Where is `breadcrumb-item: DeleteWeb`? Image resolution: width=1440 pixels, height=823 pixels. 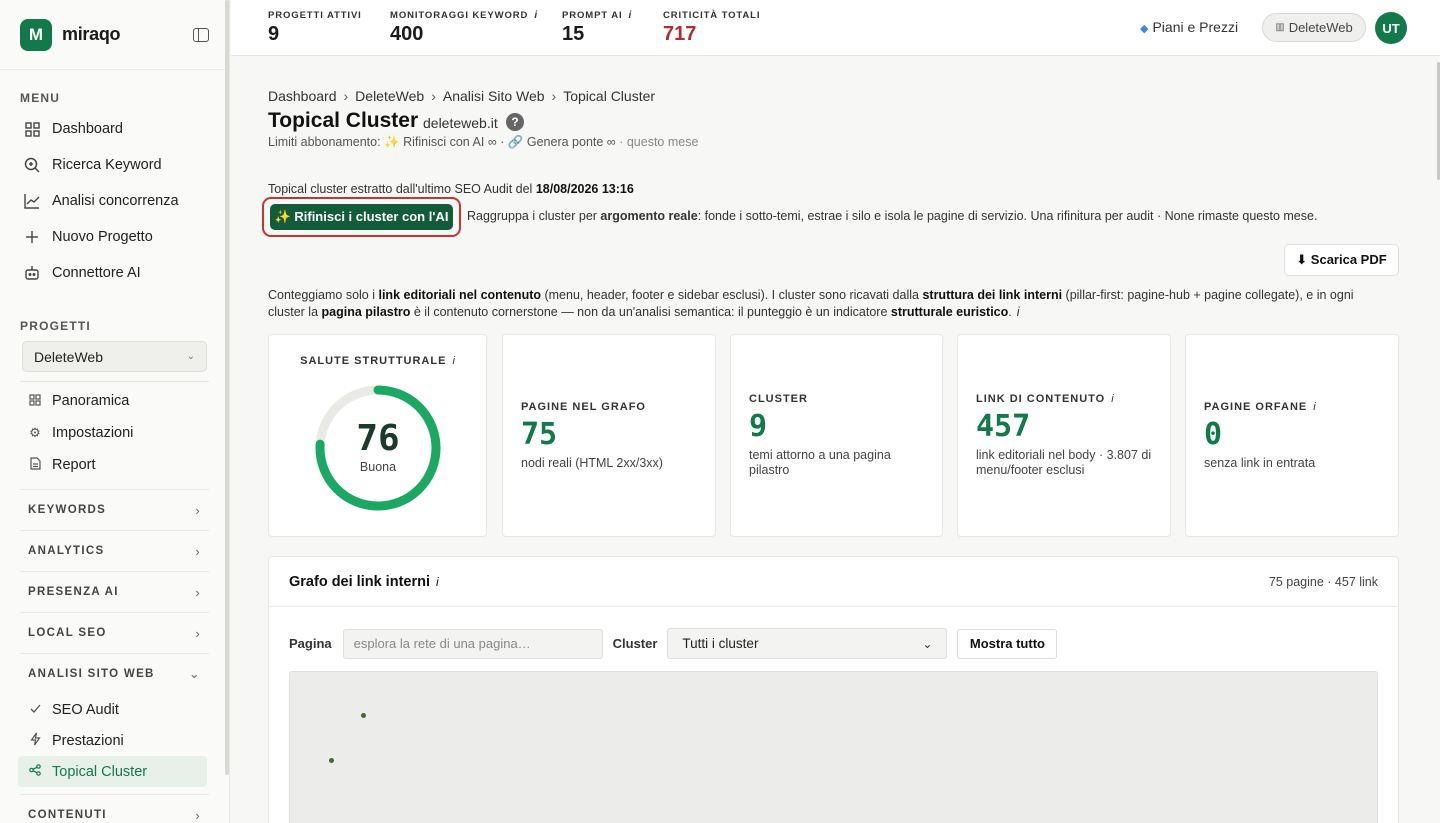
breadcrumb-item: DeleteWeb is located at coordinates (389, 96).